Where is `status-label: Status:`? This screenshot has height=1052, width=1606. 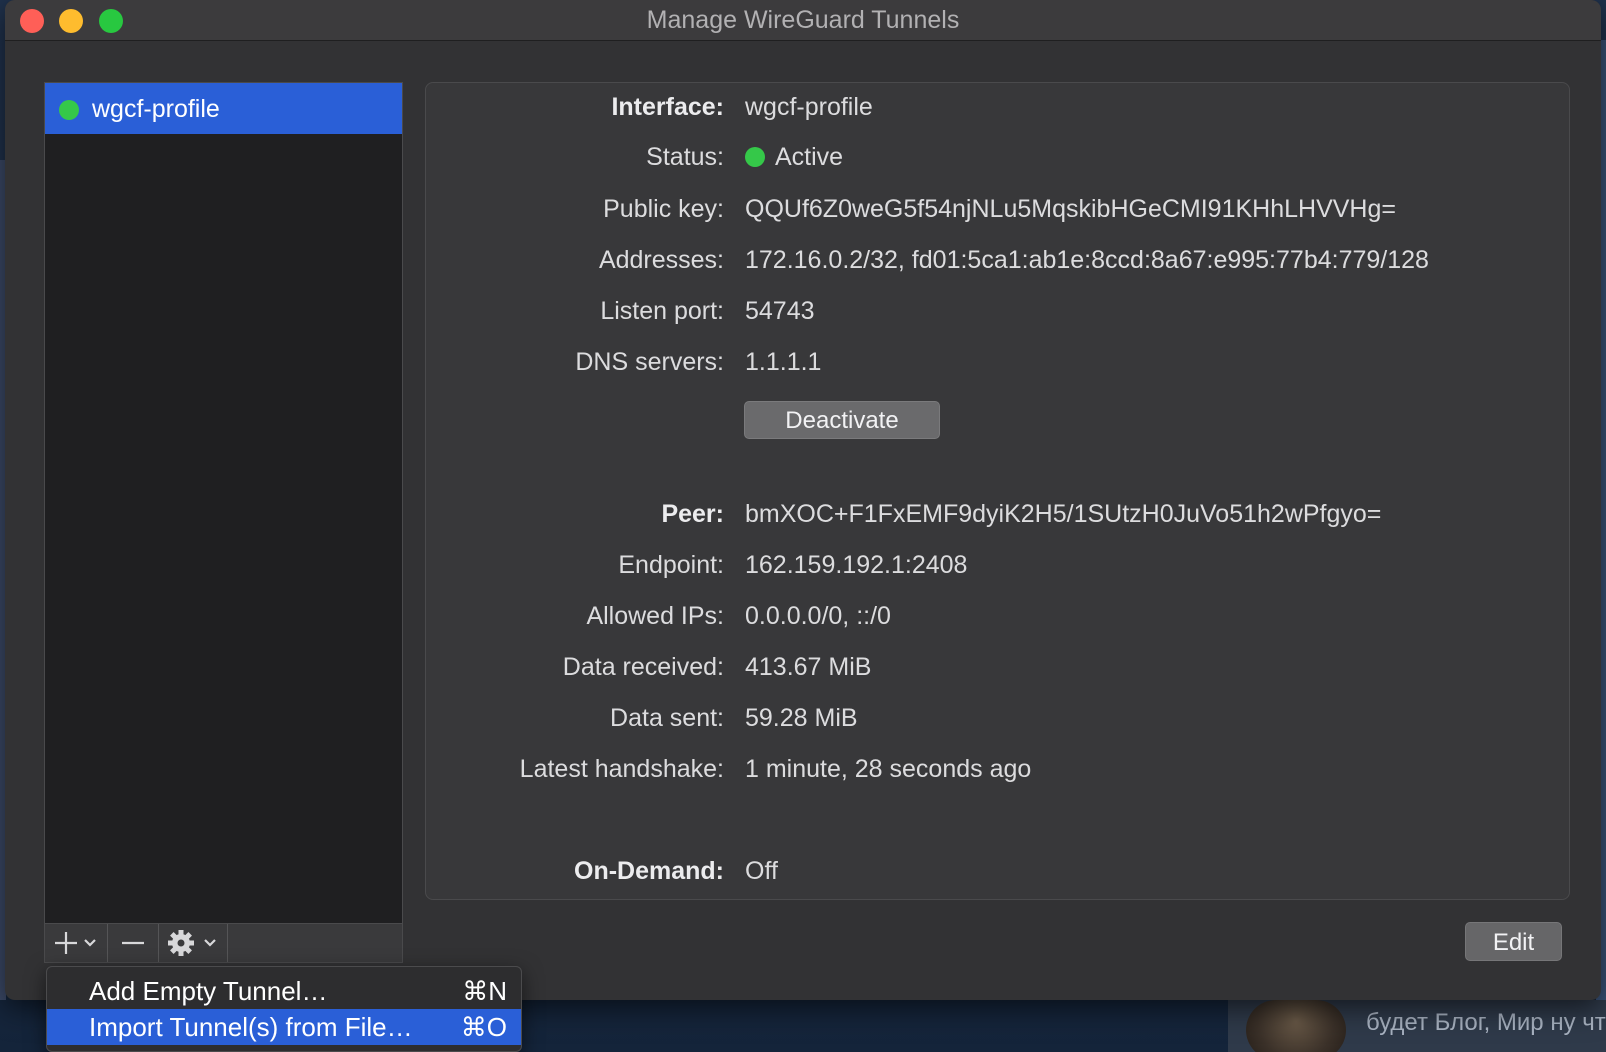
status-label: Status: is located at coordinates (685, 157).